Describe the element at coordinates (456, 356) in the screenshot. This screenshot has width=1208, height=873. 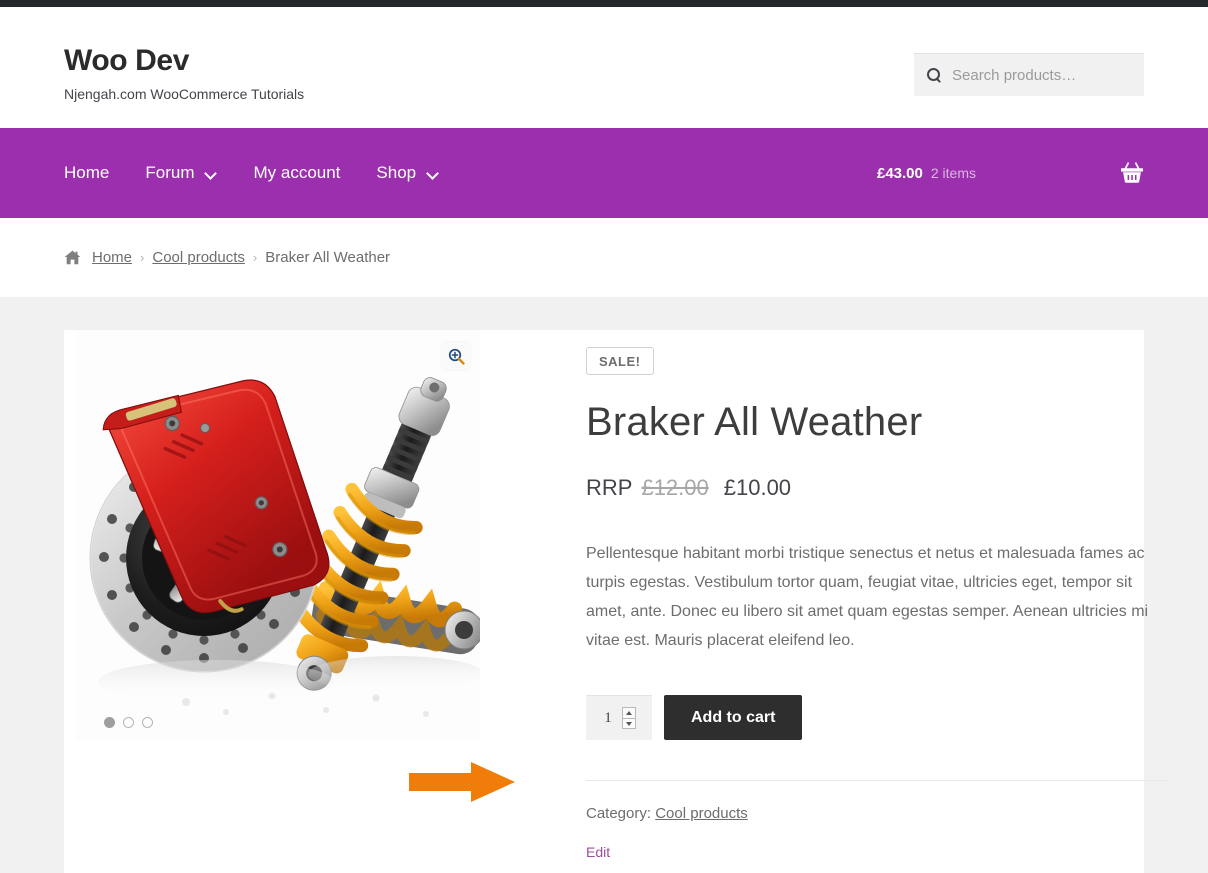
I see `magnifier-plus-icon` at that location.